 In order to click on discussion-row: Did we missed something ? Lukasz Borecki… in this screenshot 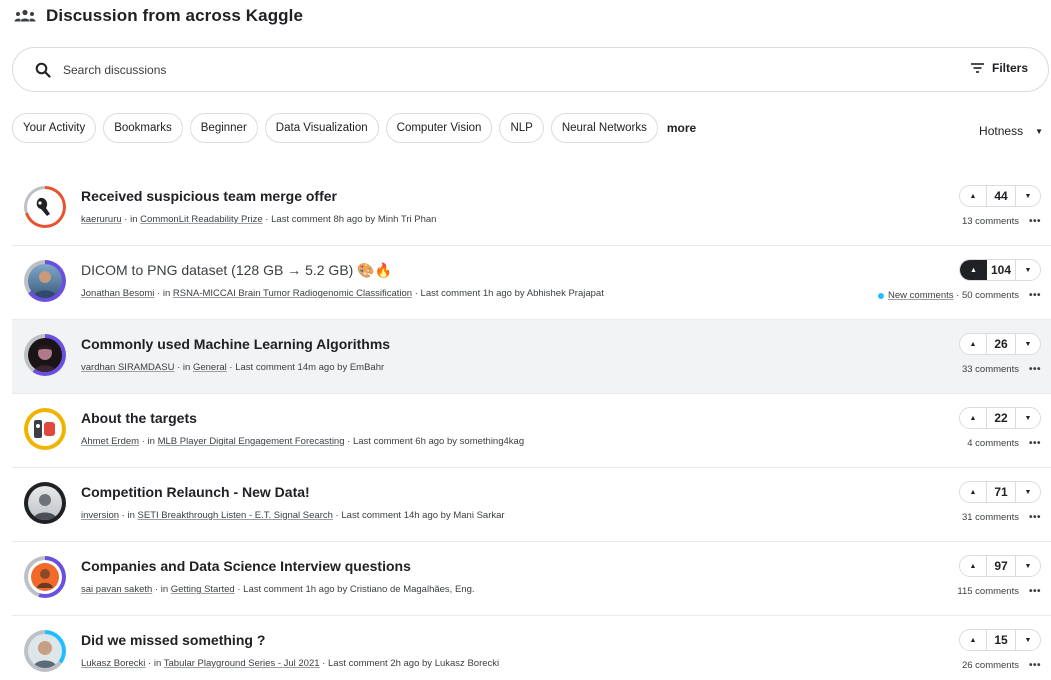, I will do `click(531, 648)`.